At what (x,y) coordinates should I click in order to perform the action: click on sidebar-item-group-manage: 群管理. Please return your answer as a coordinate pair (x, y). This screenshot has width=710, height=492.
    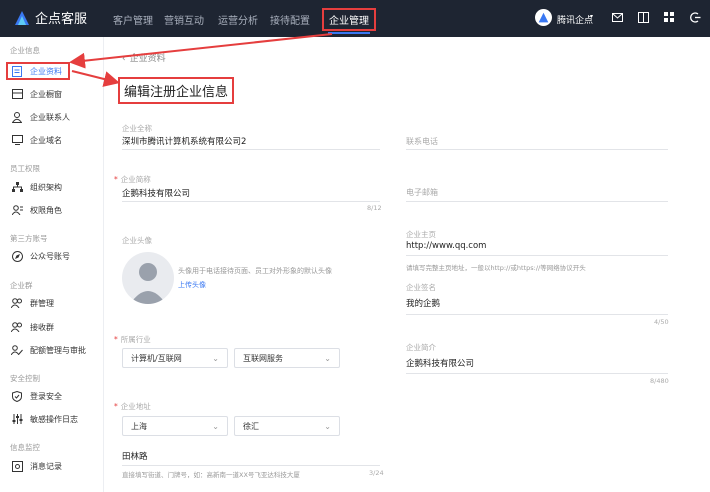
    Looking at the image, I should click on (54, 303).